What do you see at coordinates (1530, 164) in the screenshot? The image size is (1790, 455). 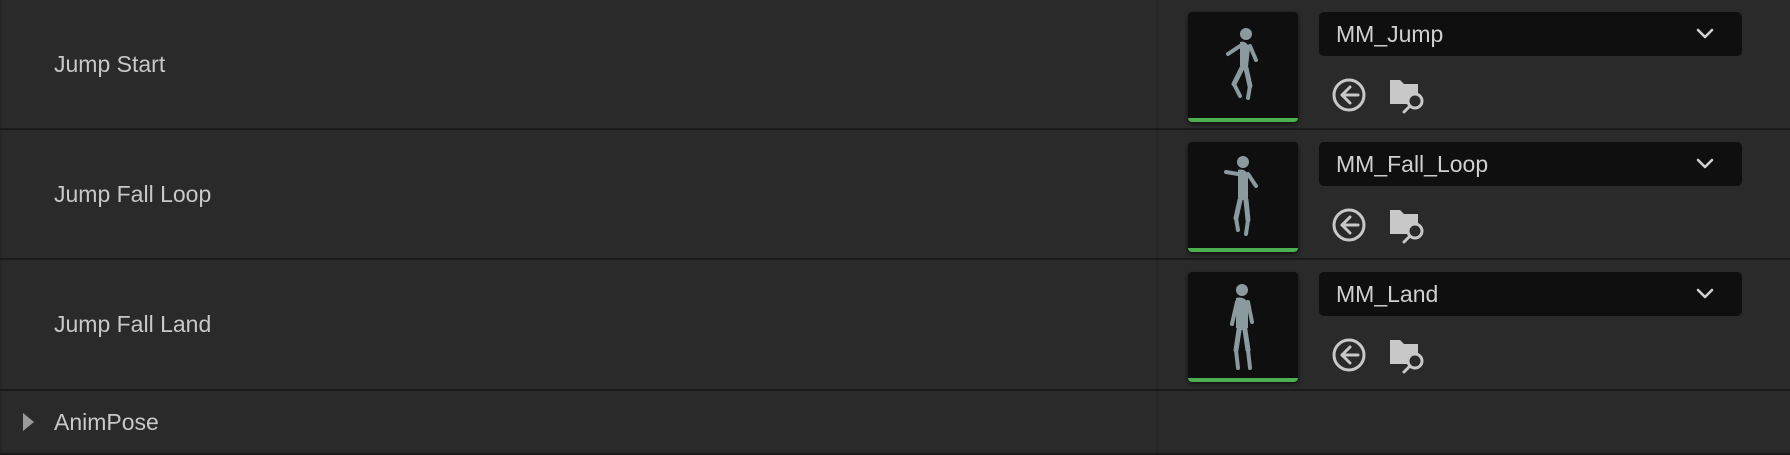 I see `asset-picker-combo: MM_Fall_Loop` at bounding box center [1530, 164].